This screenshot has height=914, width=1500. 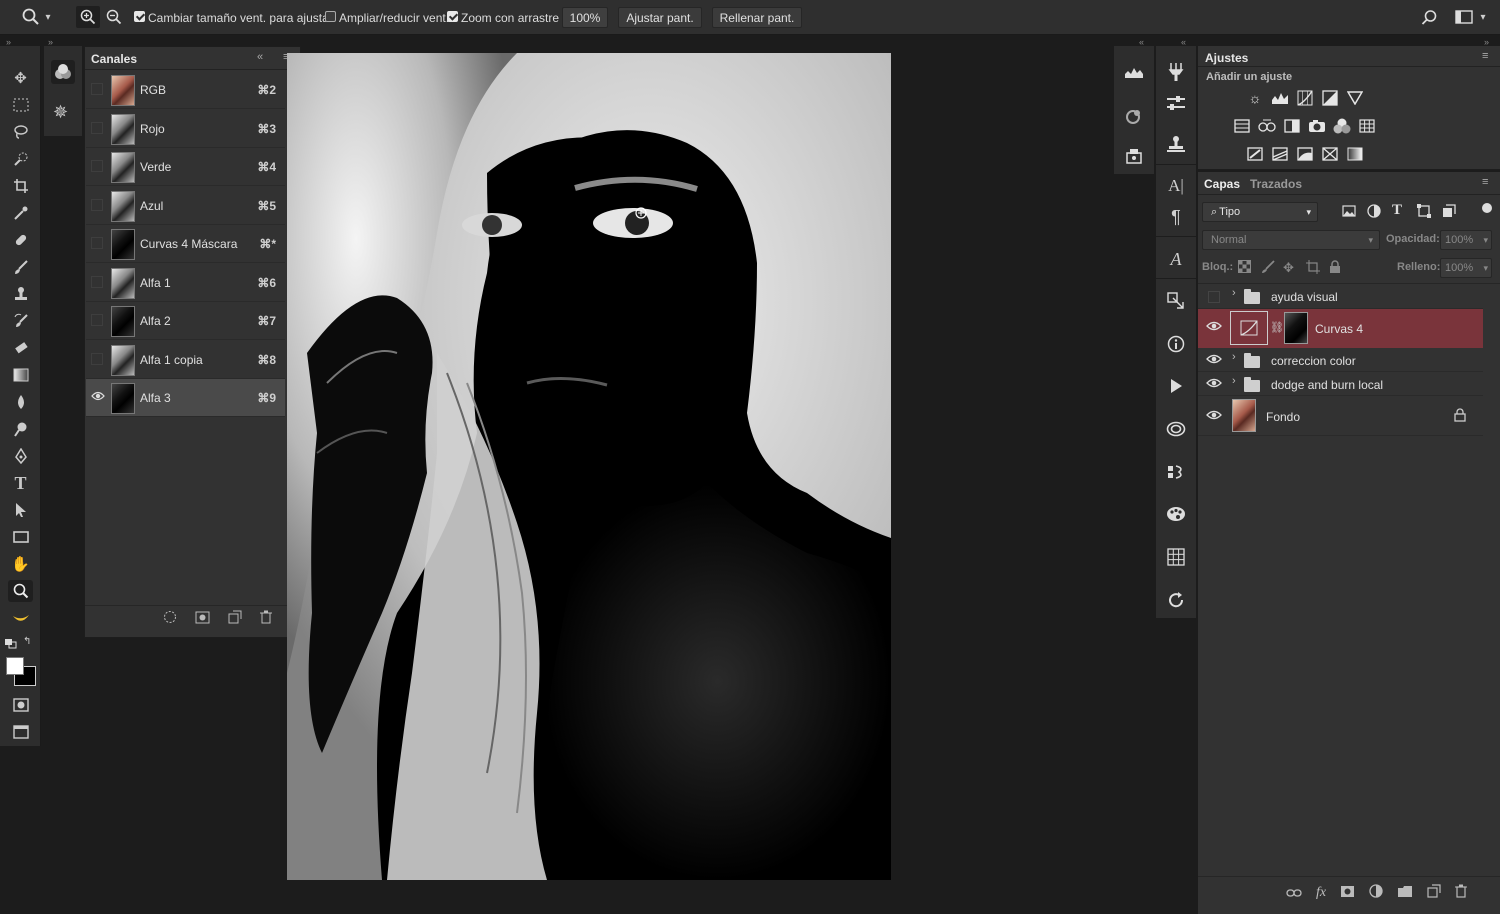 What do you see at coordinates (260, 57) in the screenshot?
I see `collapse-icon: «` at bounding box center [260, 57].